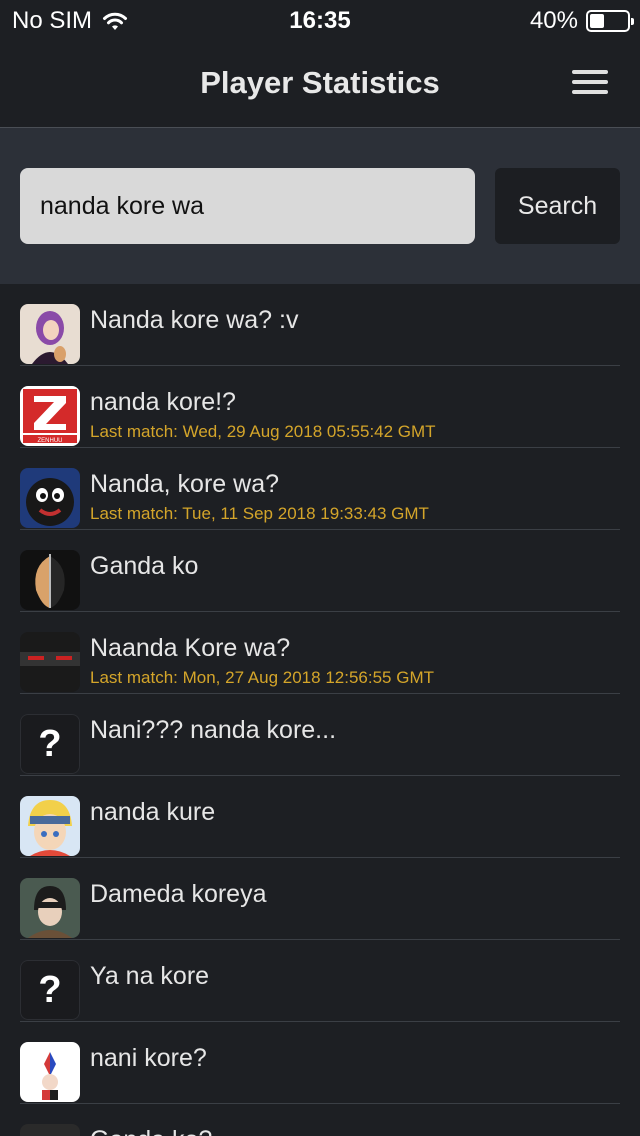 The image size is (640, 1136). Describe the element at coordinates (557, 206) in the screenshot. I see `search-button: Search` at that location.